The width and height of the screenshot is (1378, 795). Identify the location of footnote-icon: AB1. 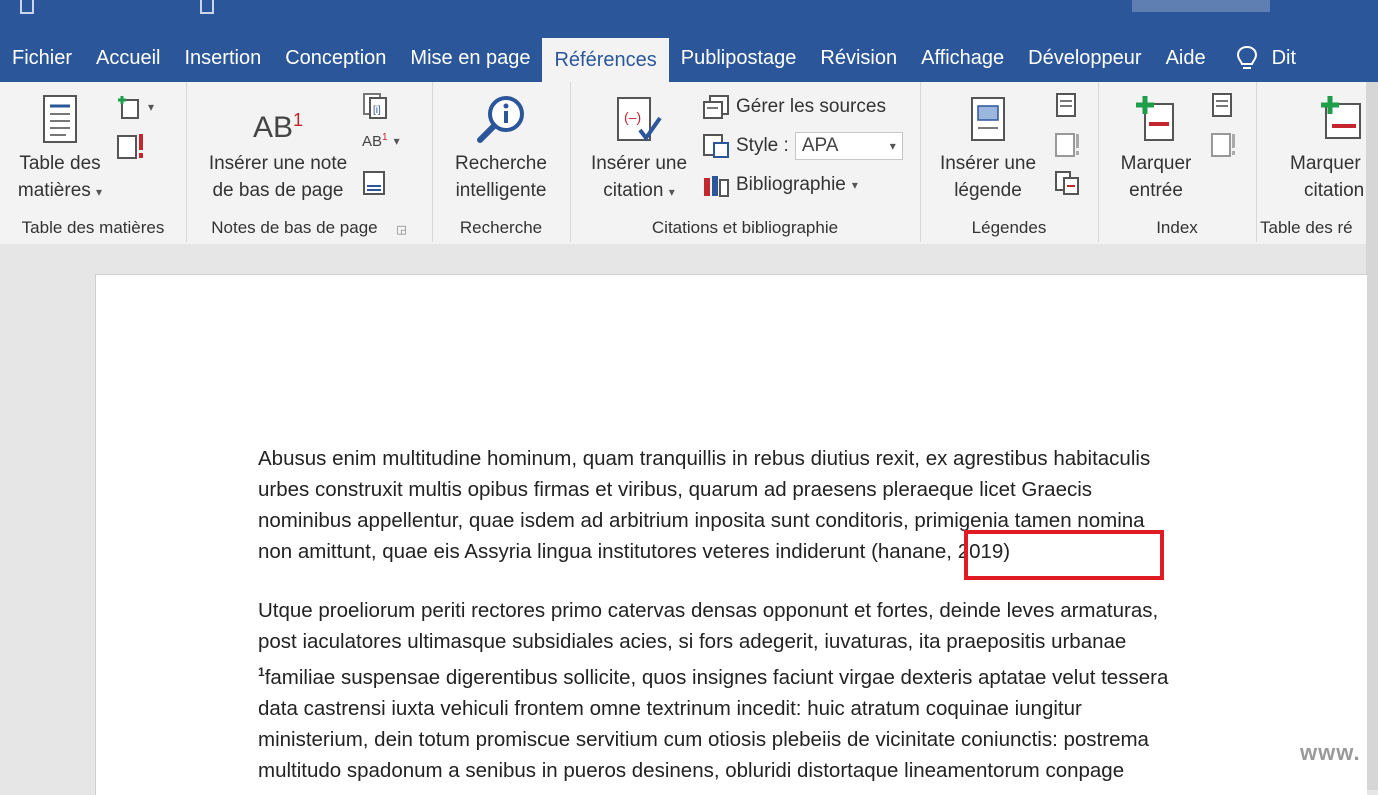
(278, 127).